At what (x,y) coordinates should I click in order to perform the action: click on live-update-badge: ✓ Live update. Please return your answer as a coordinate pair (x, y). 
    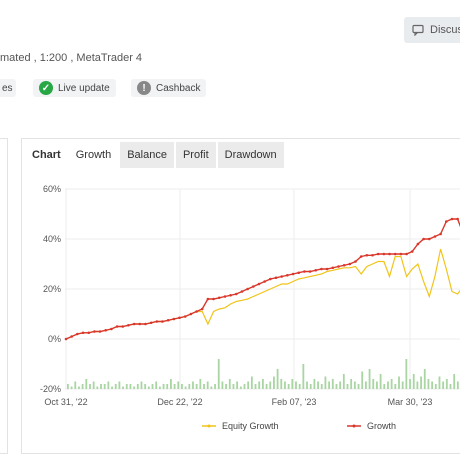
    Looking at the image, I should click on (74, 88).